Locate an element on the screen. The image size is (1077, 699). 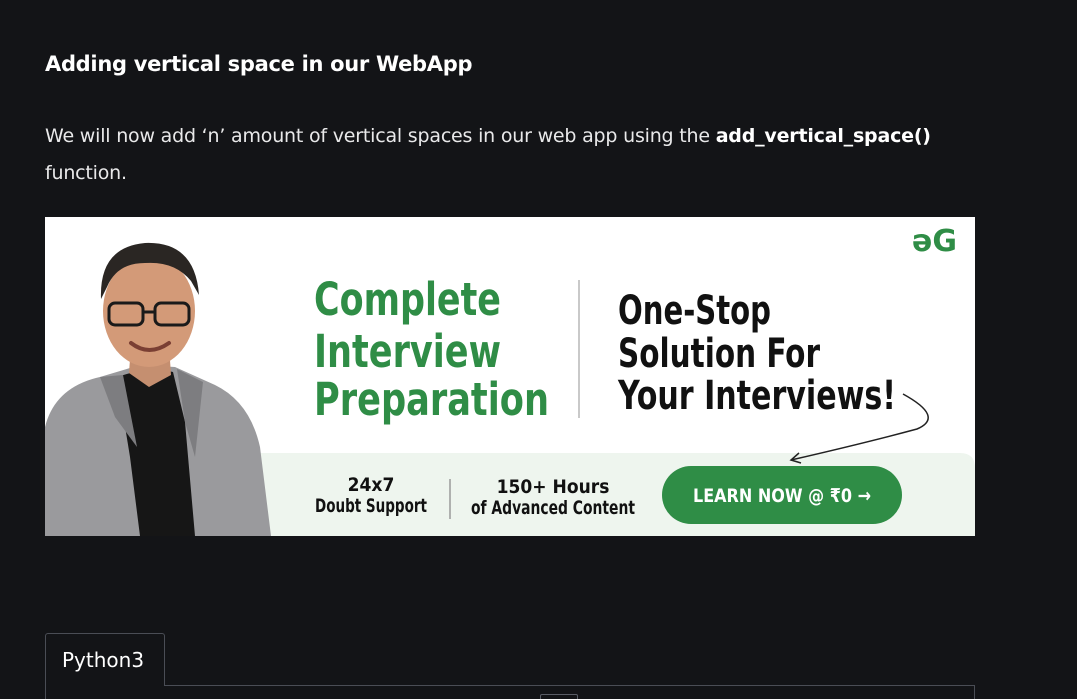
learn-now-button: LEARN NOW @ ₹0 → is located at coordinates (782, 495).